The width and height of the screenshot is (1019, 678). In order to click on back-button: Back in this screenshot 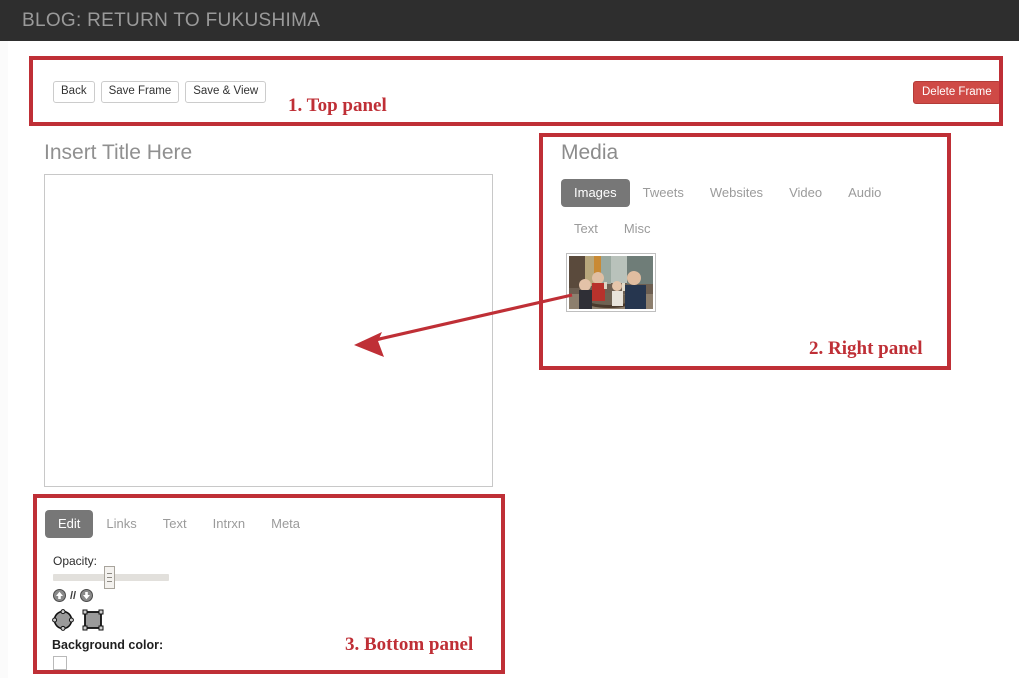, I will do `click(74, 92)`.